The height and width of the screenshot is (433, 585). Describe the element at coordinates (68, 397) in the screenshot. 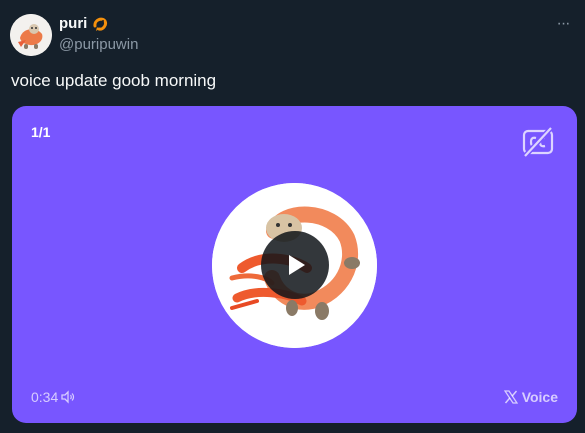

I see `speaker-icon` at that location.